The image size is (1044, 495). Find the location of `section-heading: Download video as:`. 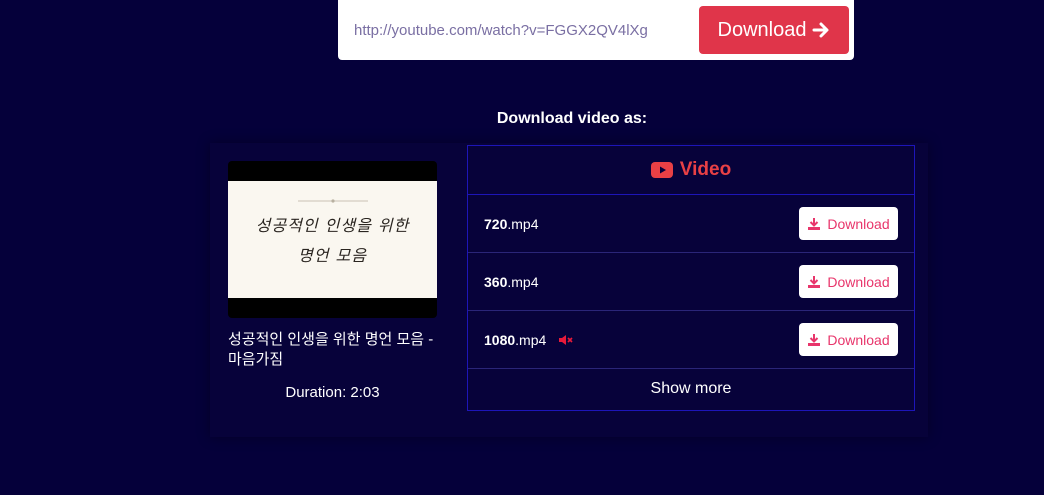

section-heading: Download video as: is located at coordinates (572, 118).